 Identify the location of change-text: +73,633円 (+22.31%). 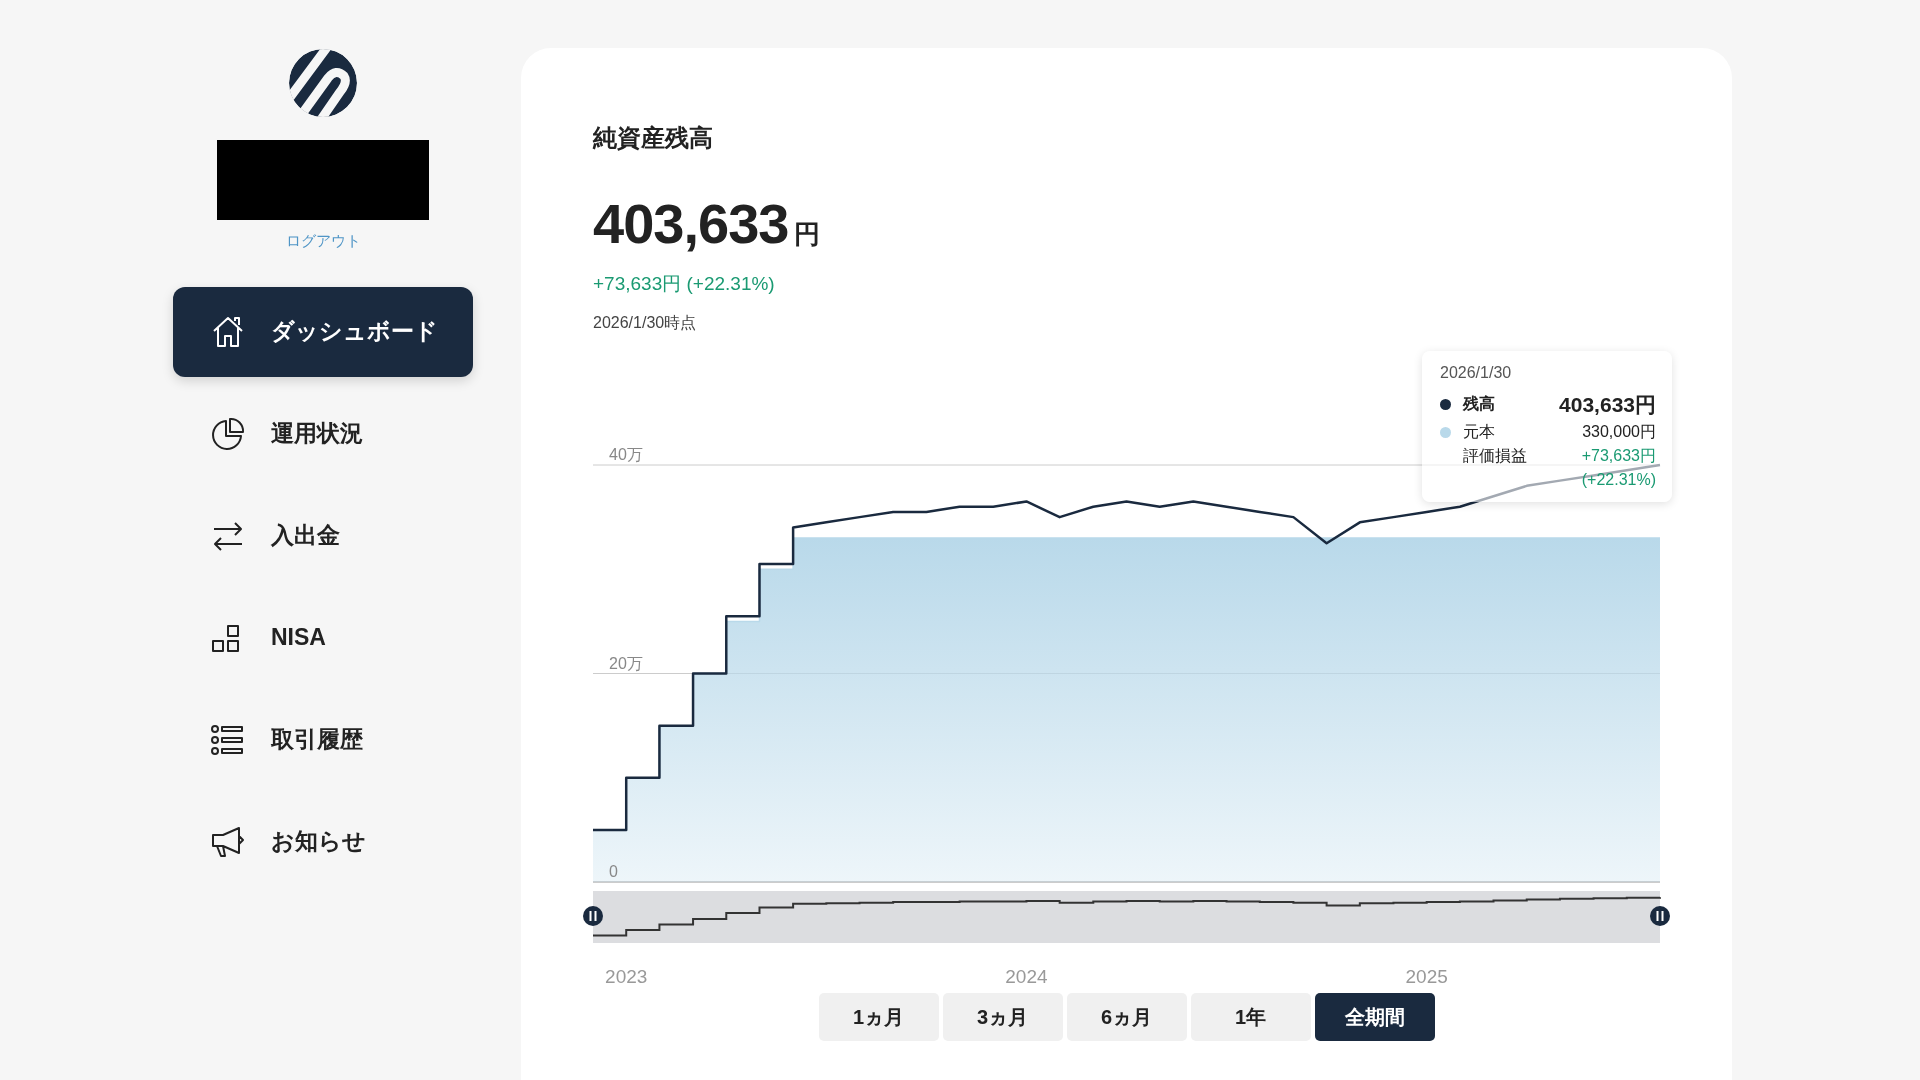
(684, 284).